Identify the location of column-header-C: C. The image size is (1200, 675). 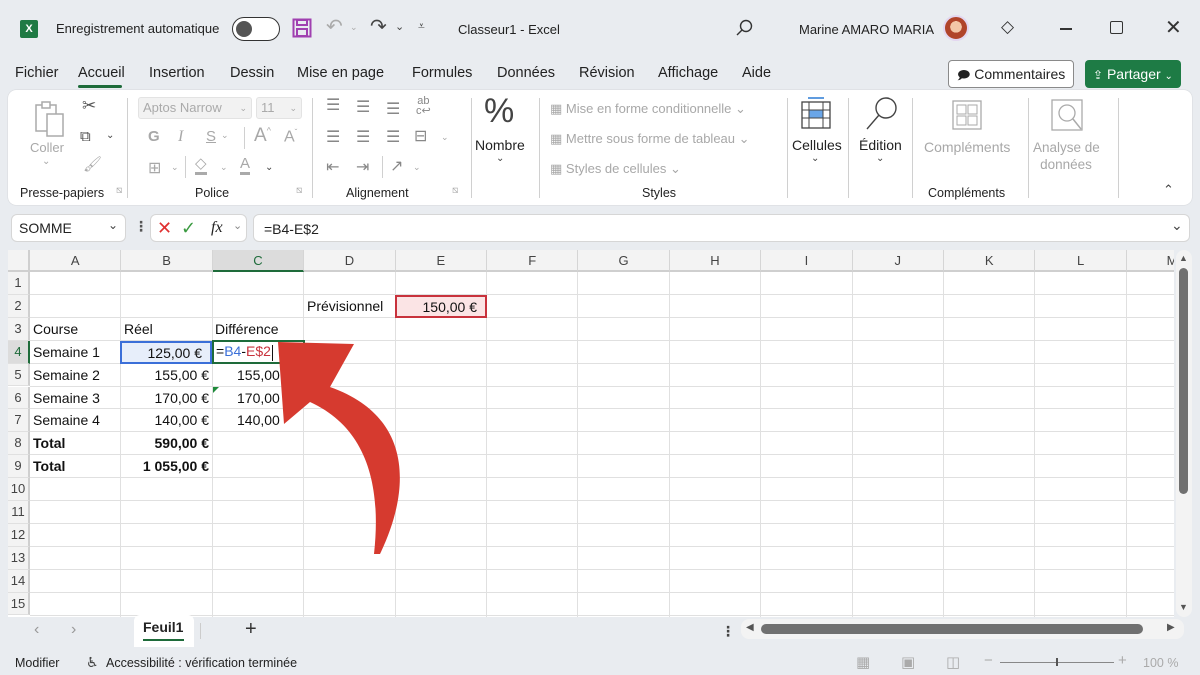
(258, 261).